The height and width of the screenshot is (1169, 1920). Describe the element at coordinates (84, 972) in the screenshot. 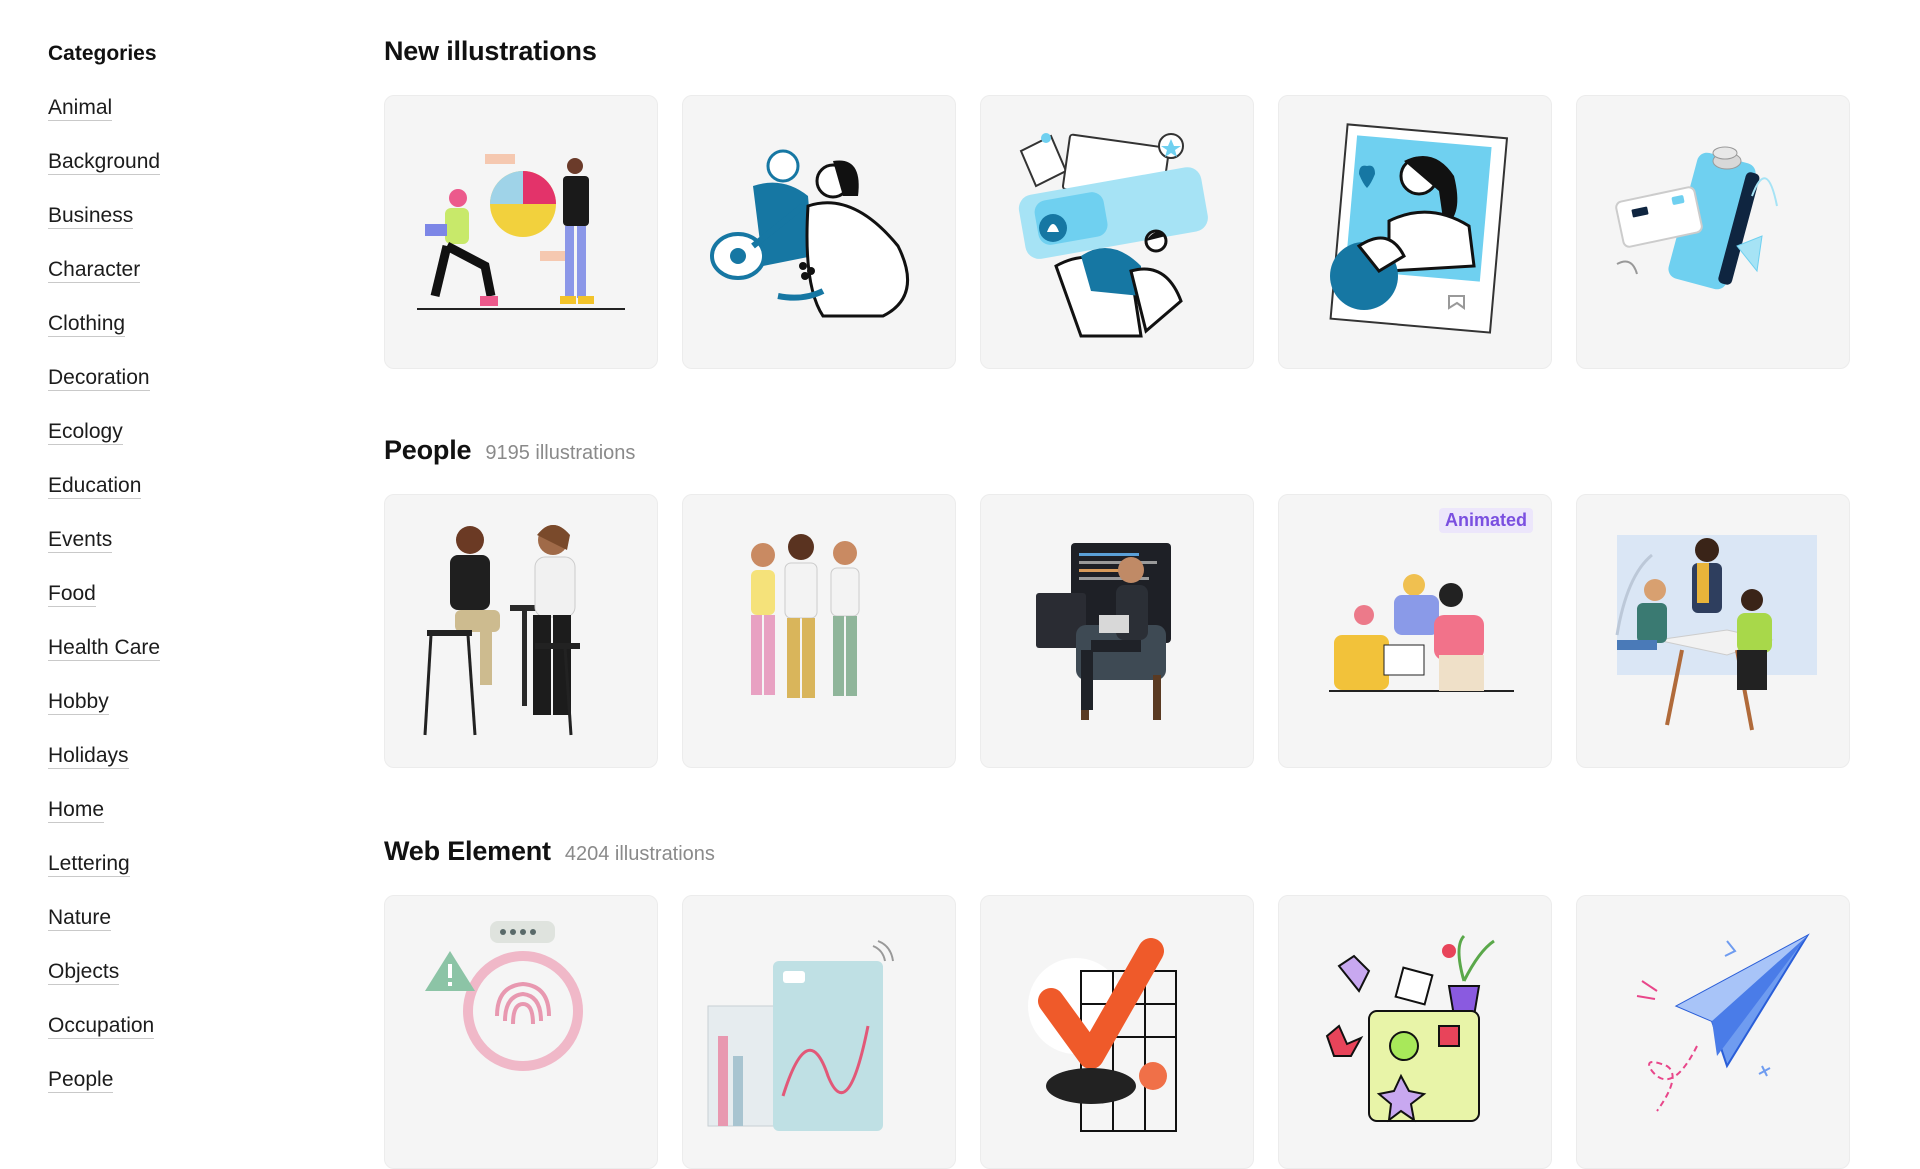

I see `category-link-objects: Objects` at that location.